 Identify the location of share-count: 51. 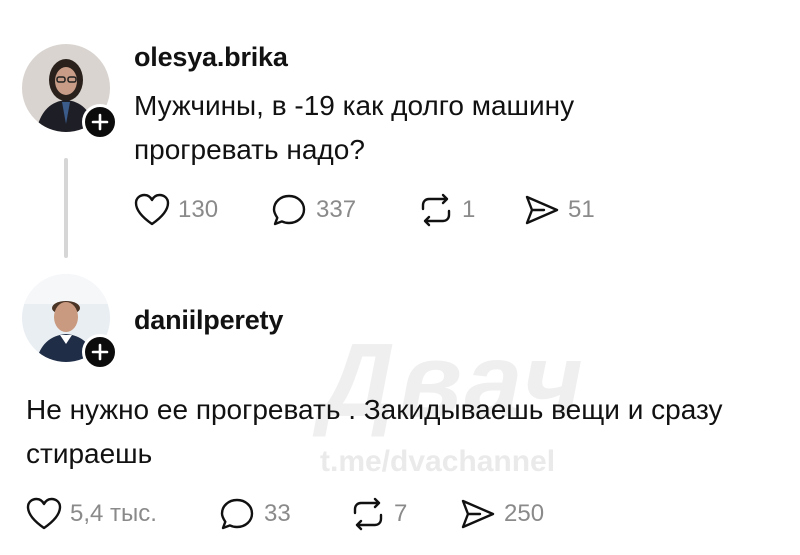
(581, 209).